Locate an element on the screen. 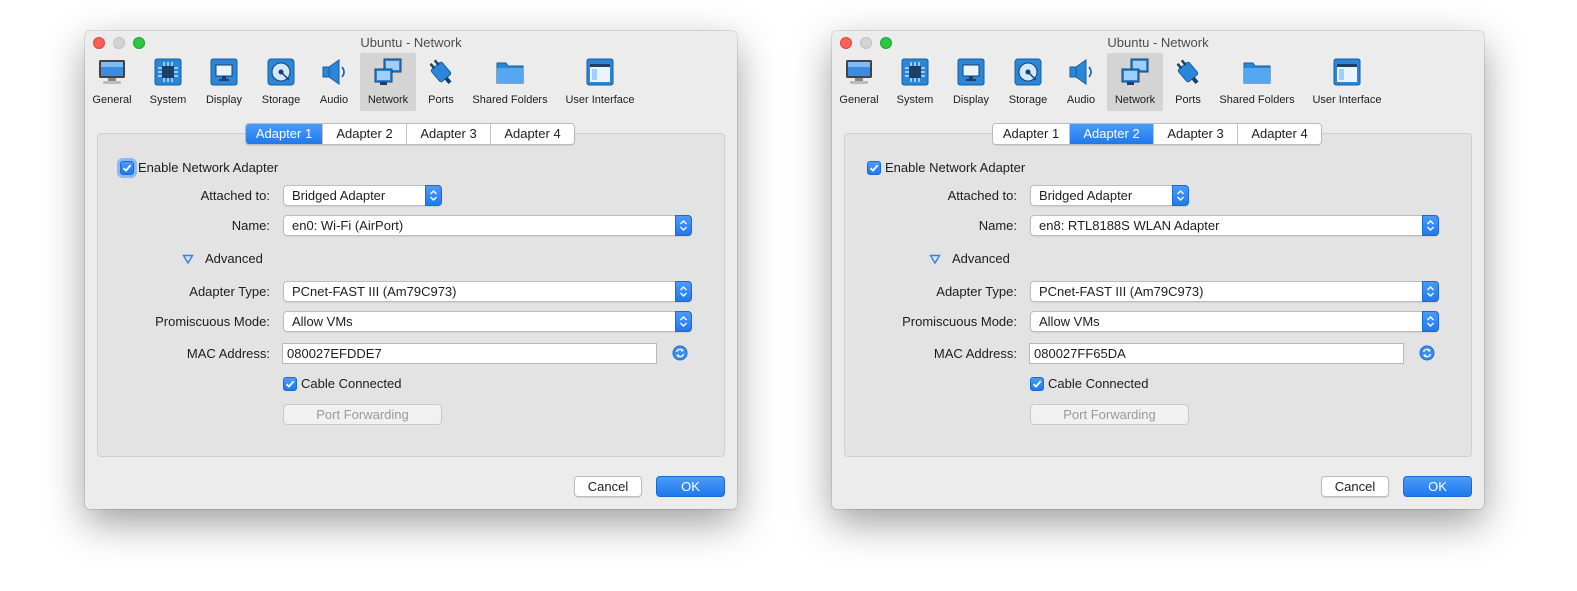 Image resolution: width=1577 pixels, height=591 pixels. user-interface-window-icon is located at coordinates (1347, 72).